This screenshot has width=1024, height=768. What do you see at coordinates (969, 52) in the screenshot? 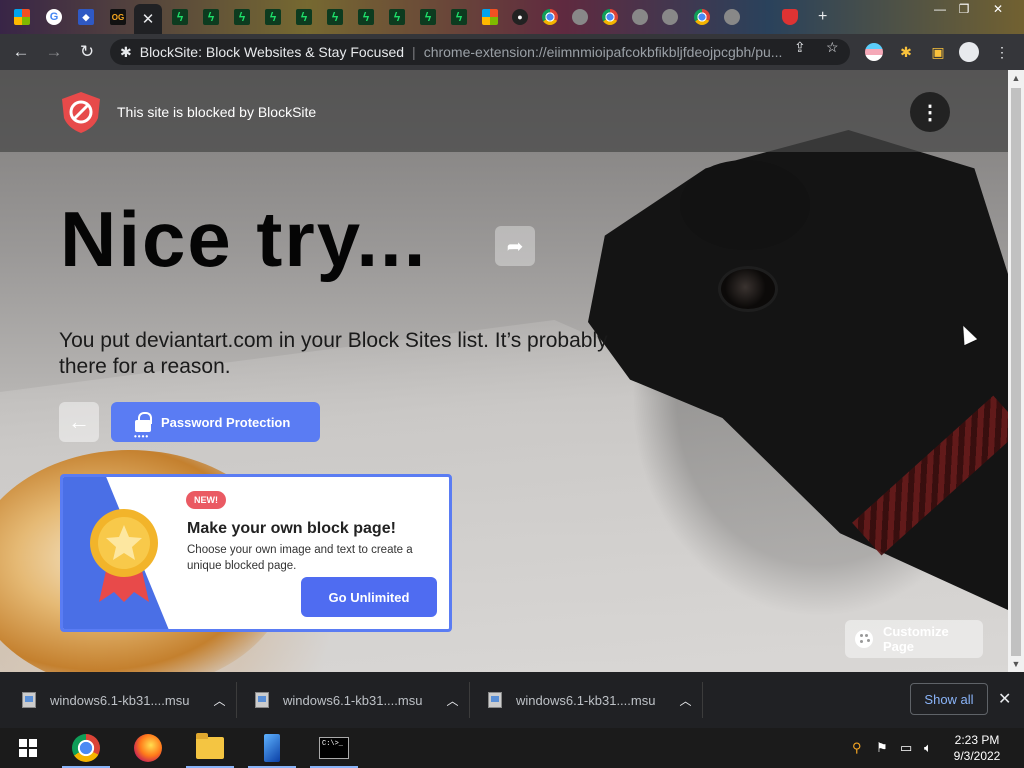
I see `account-avatar-icon` at bounding box center [969, 52].